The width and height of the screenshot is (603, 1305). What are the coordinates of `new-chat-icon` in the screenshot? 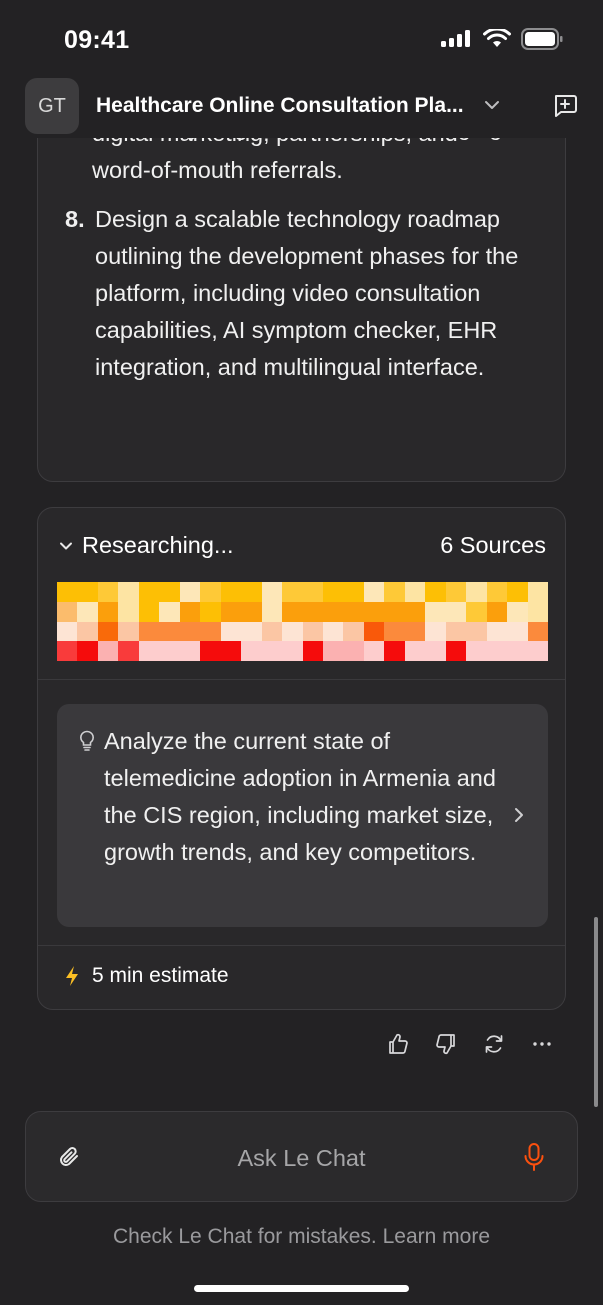 It's located at (565, 106).